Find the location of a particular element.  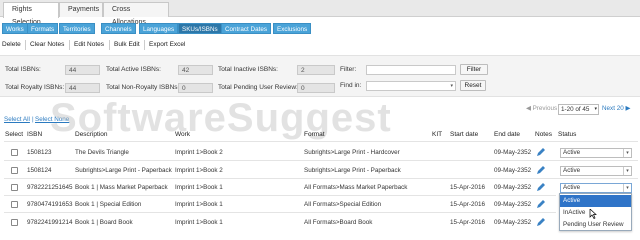

total-nonroyalty-label: Total Non-Royalty ISBNs: is located at coordinates (143, 87).